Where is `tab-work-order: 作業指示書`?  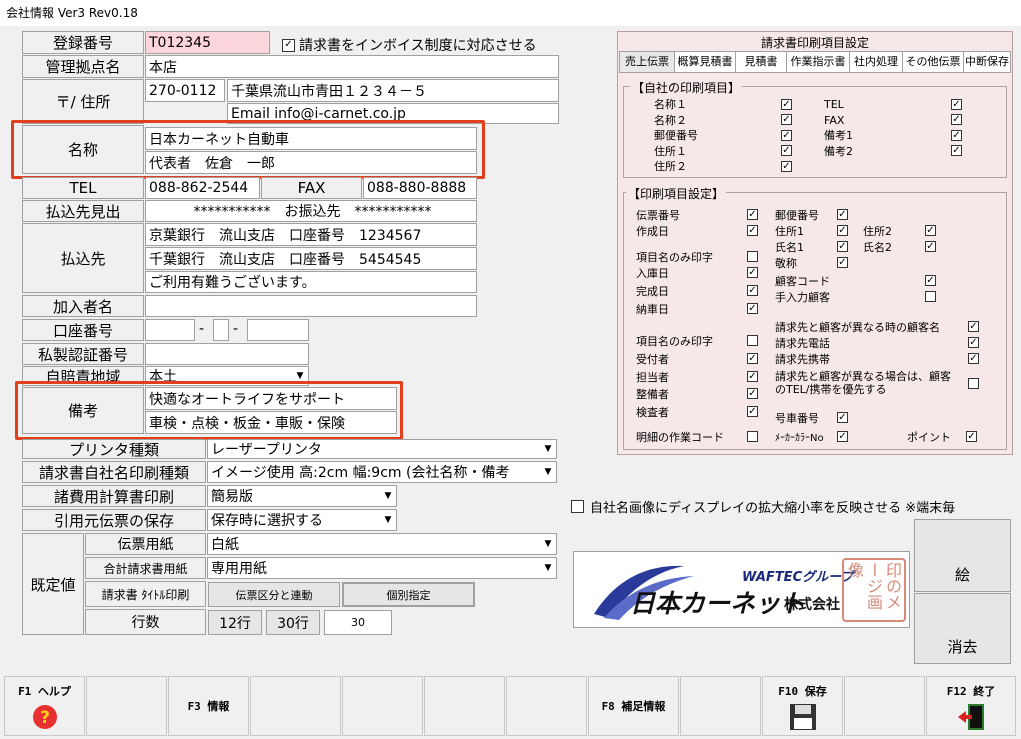 tab-work-order: 作業指示書 is located at coordinates (818, 62).